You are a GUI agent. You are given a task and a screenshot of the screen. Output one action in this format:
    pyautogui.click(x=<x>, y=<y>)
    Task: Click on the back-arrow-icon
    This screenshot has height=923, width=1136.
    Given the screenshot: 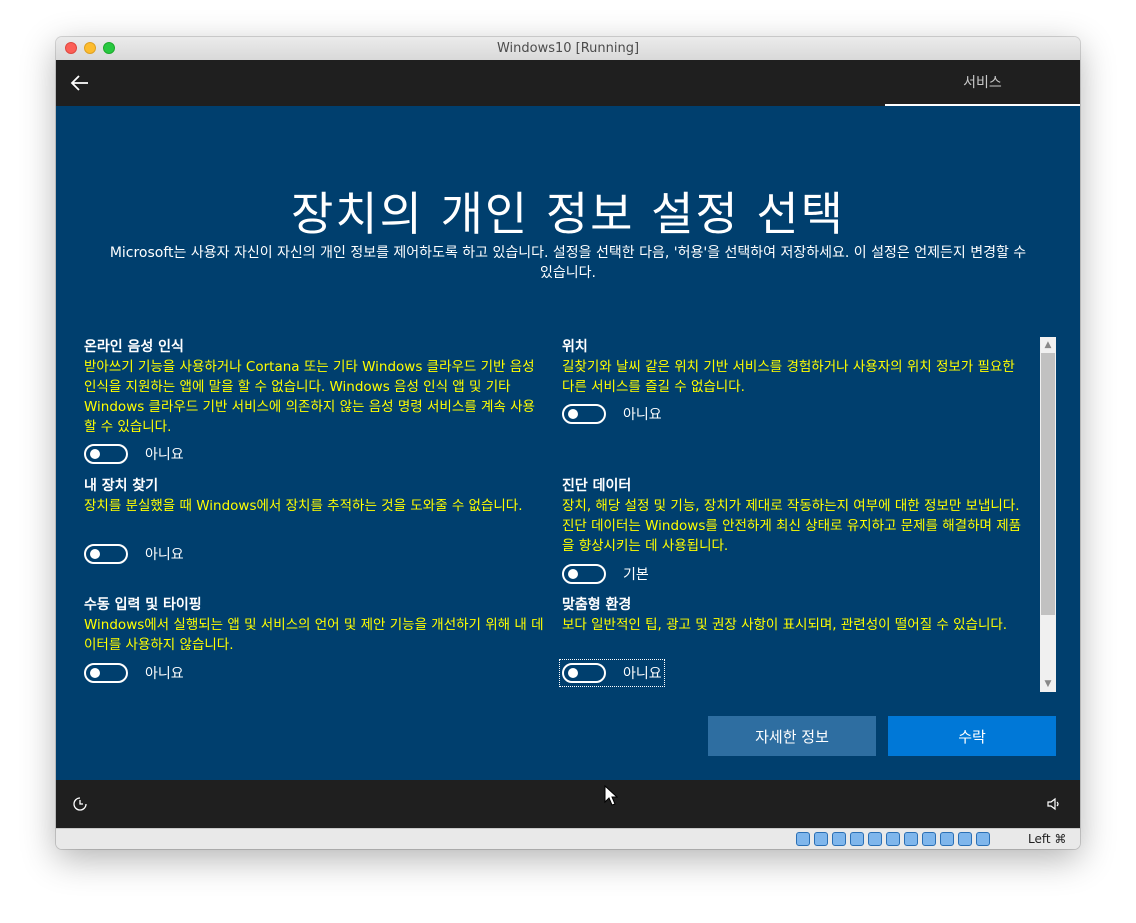 What is the action you would take?
    pyautogui.click(x=79, y=83)
    